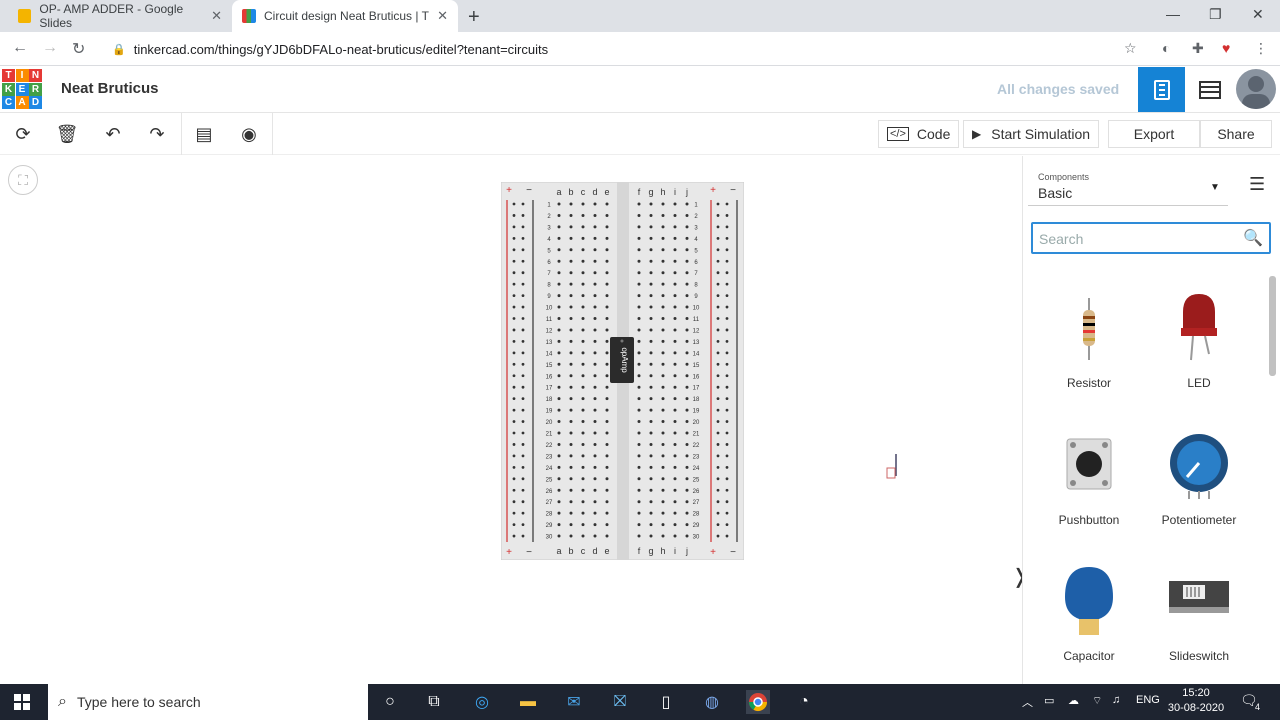  Describe the element at coordinates (662, 551) in the screenshot. I see `svg-text: h` at that location.